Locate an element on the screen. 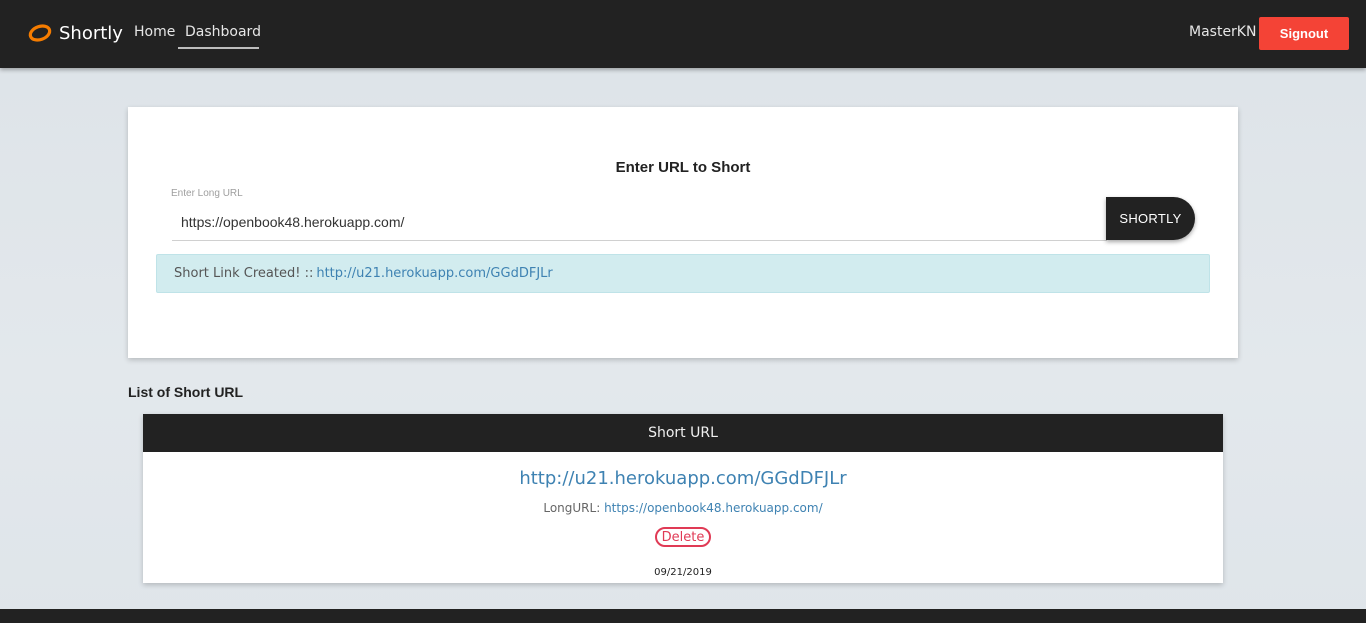  navbar: Shortly Home Dashboard MasterKN Signout is located at coordinates (683, 34).